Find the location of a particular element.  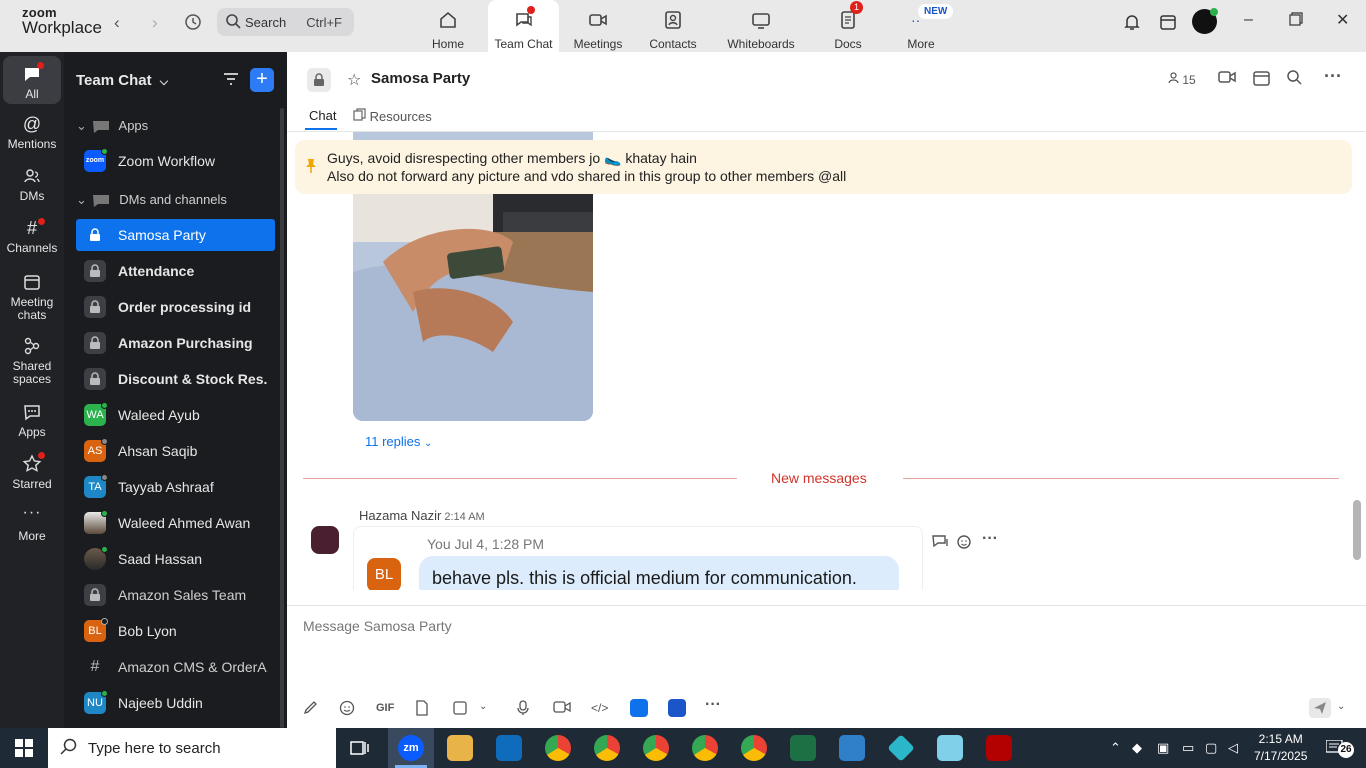

format-icon is located at coordinates (310, 709).